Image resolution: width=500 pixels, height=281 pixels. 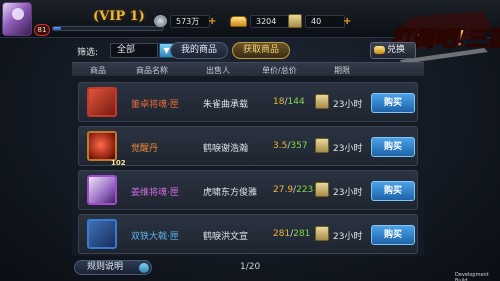 I want to click on scroll-amount: 40, so click(x=325, y=21).